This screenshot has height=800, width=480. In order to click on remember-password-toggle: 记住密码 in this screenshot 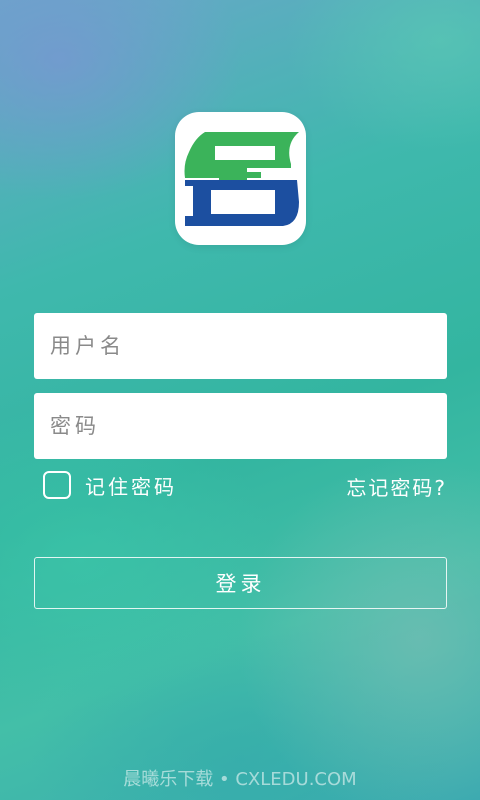, I will do `click(110, 485)`.